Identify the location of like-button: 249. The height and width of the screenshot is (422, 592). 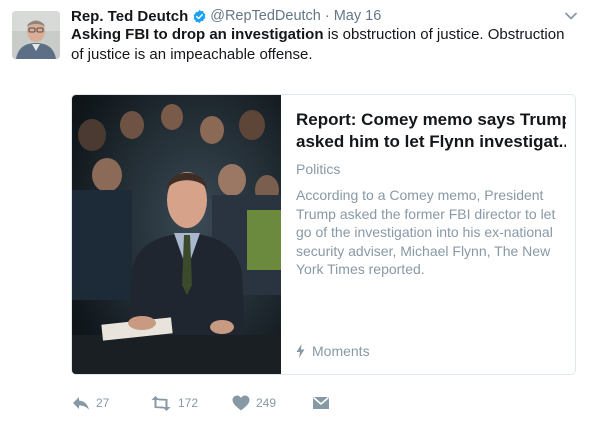
(254, 403).